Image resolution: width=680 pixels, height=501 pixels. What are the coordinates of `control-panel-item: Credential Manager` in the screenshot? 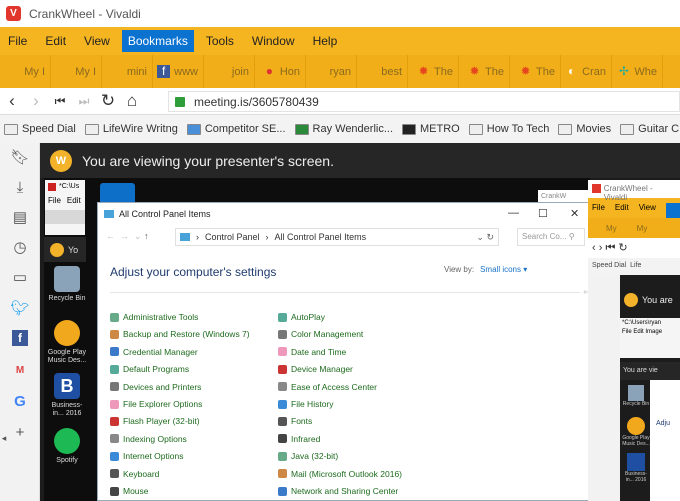 It's located at (154, 352).